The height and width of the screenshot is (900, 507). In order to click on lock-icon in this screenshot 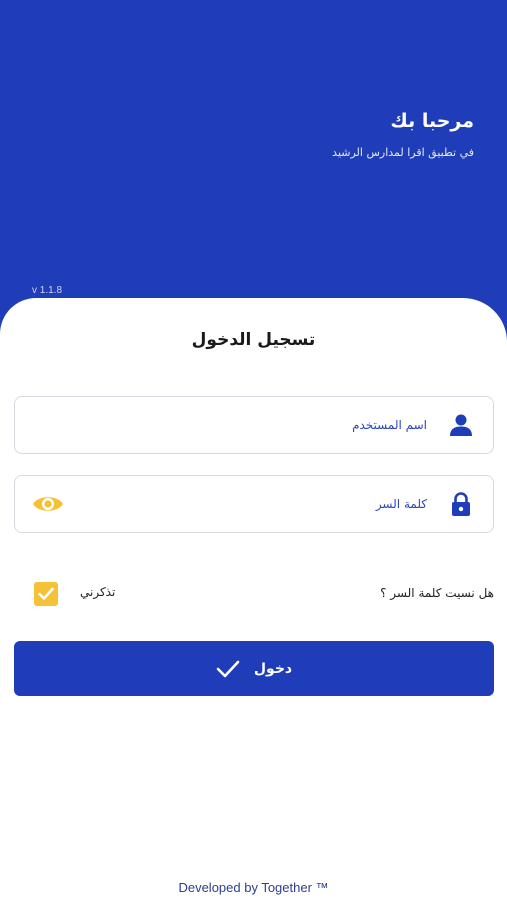, I will do `click(461, 504)`.